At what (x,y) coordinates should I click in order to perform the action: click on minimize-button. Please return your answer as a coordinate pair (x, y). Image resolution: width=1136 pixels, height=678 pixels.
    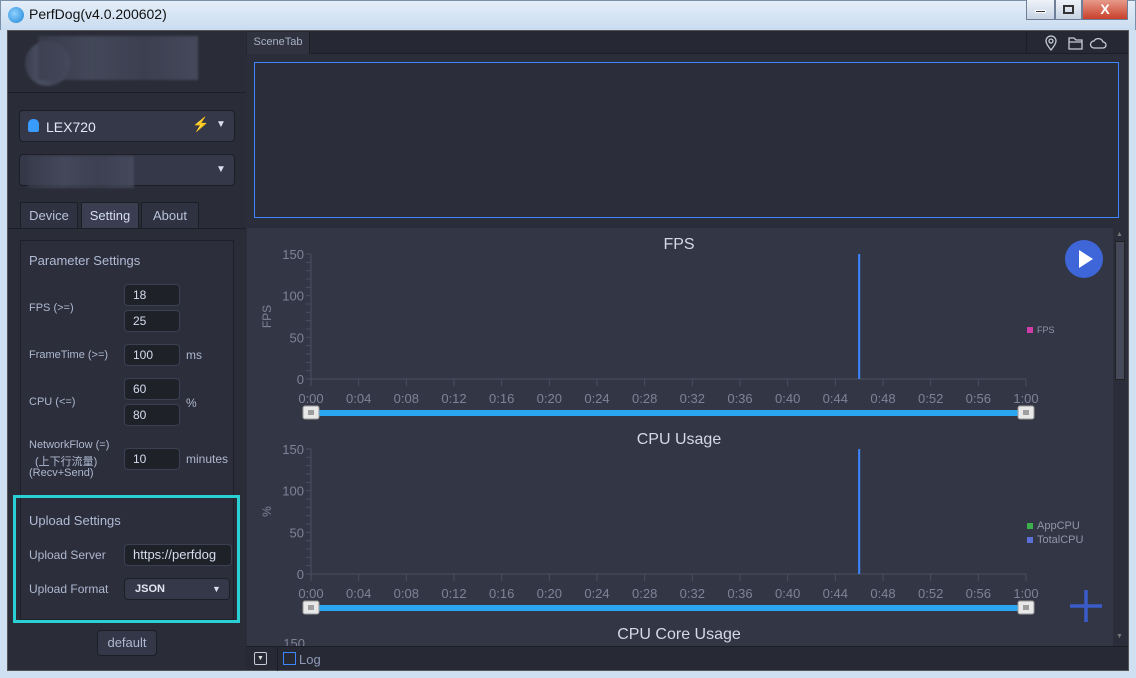
    Looking at the image, I should click on (1040, 10).